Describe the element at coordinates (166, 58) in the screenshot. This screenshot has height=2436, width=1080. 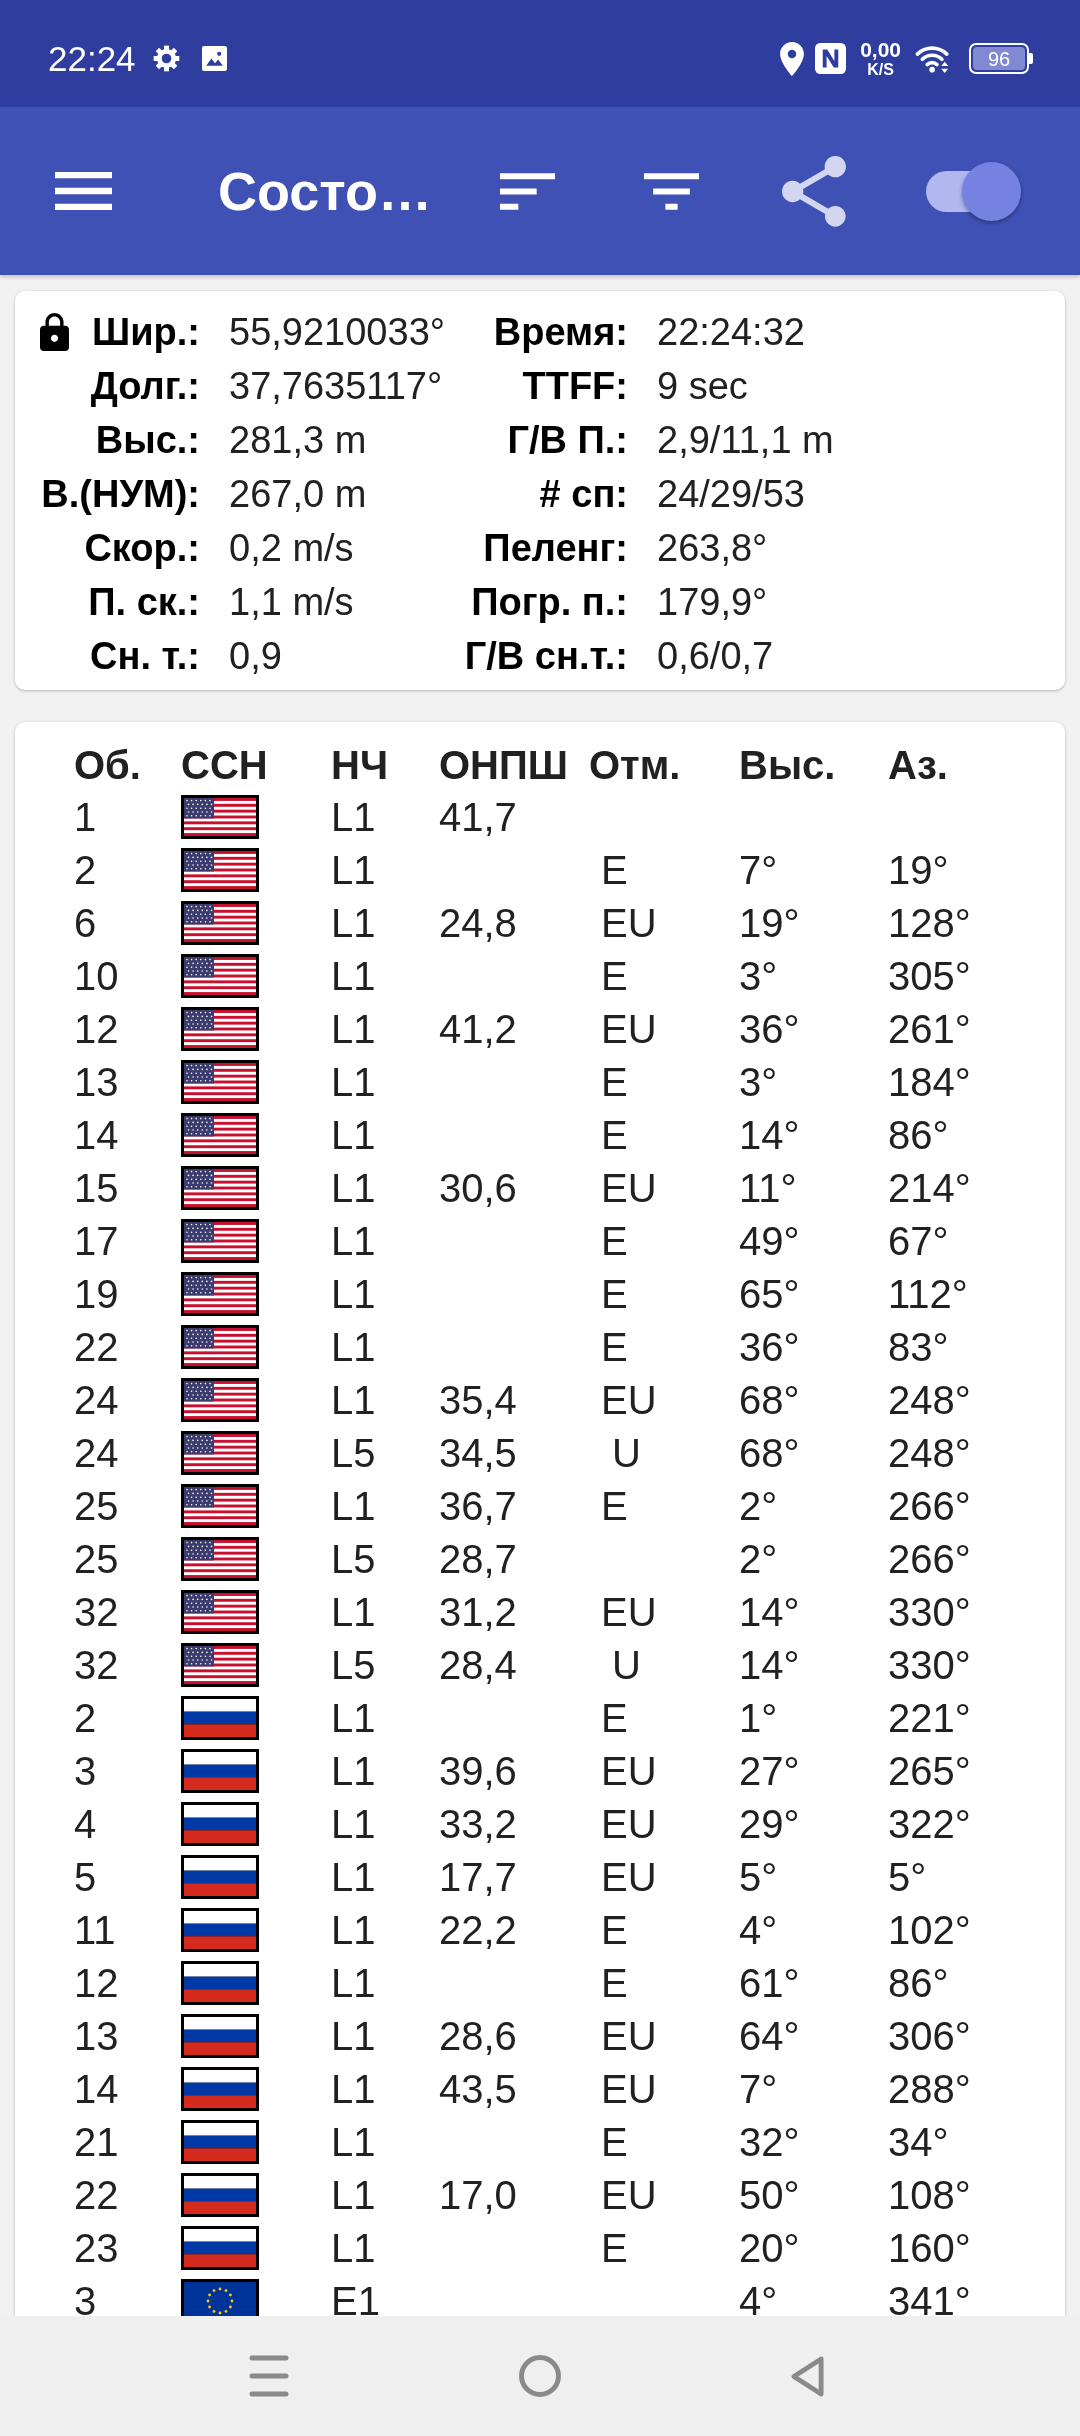
I see `settings-icon` at that location.